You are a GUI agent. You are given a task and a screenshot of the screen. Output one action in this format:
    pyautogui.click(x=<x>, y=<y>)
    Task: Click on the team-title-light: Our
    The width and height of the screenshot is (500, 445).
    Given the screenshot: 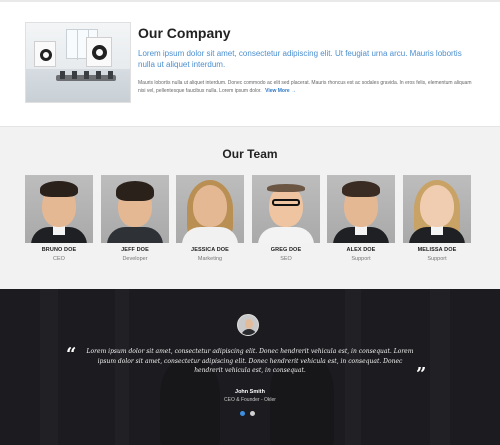 What is the action you would take?
    pyautogui.click(x=233, y=154)
    